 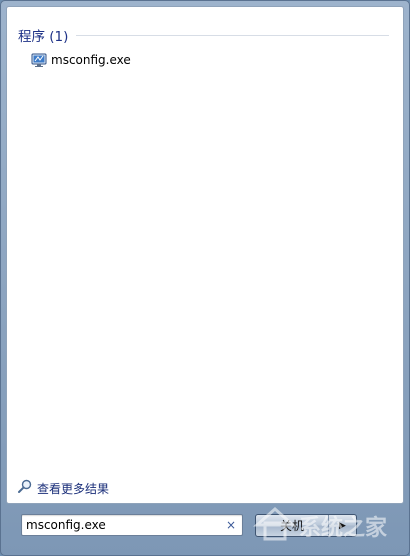 I want to click on see-more-results-link: 查看更多结果, so click(x=63, y=488).